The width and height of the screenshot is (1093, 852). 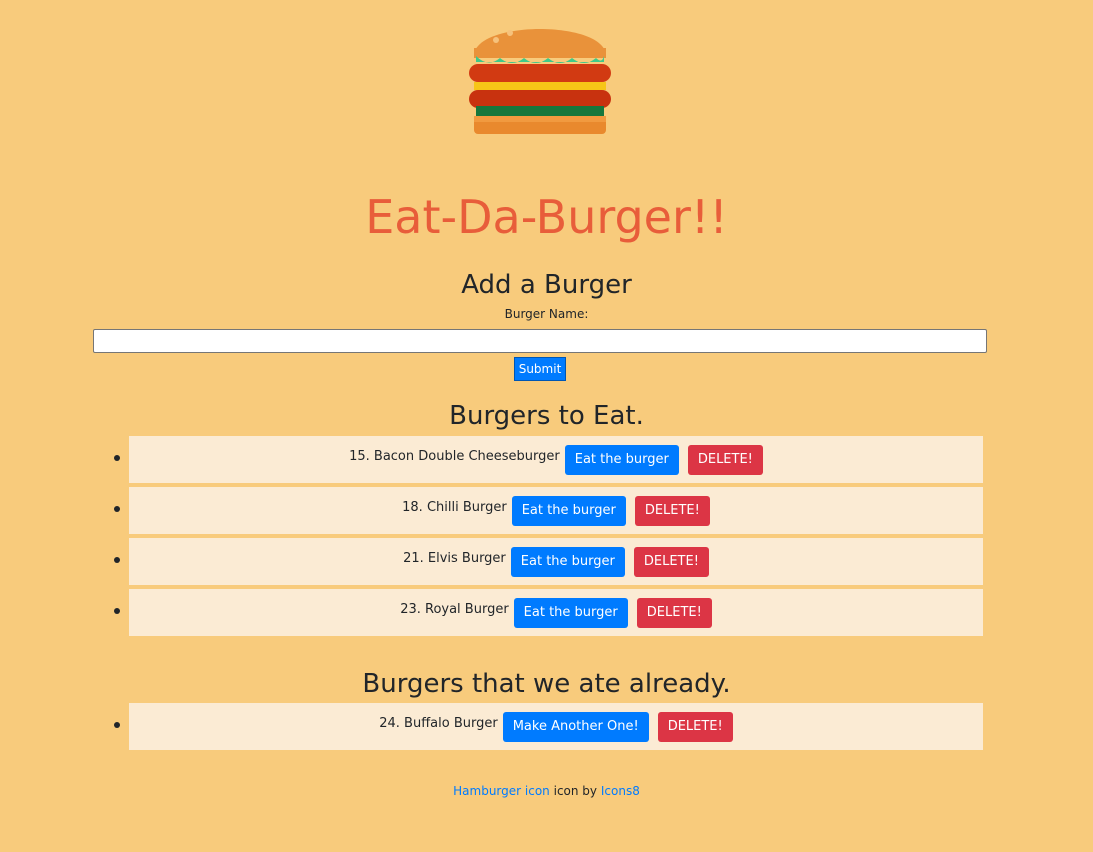 I want to click on footer-attribution: Hamburger icon icon by Icons8, so click(x=546, y=791).